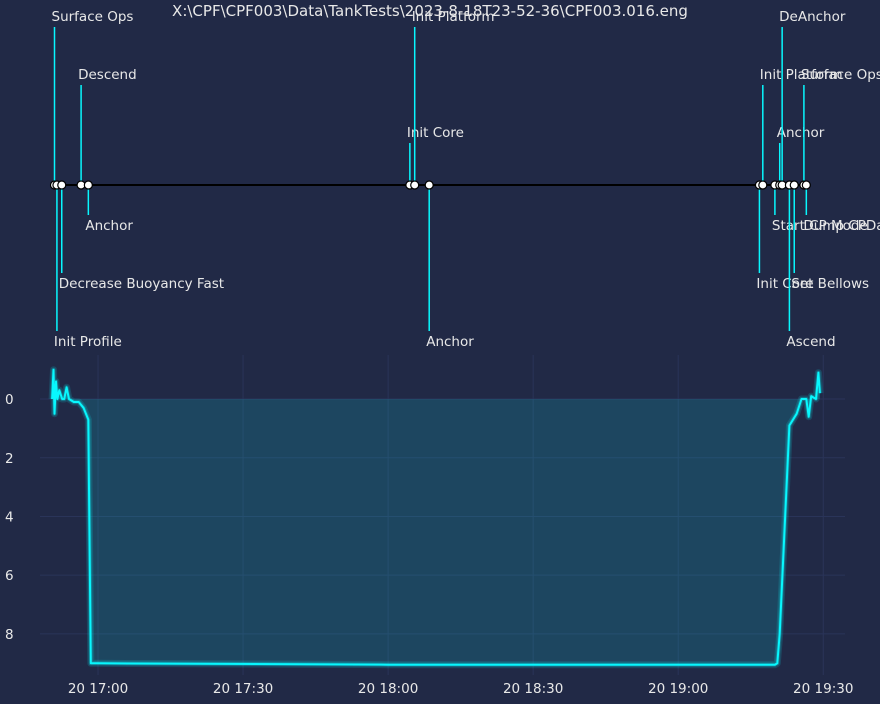 The height and width of the screenshot is (704, 880). I want to click on event-label: Init Platform, so click(453, 17).